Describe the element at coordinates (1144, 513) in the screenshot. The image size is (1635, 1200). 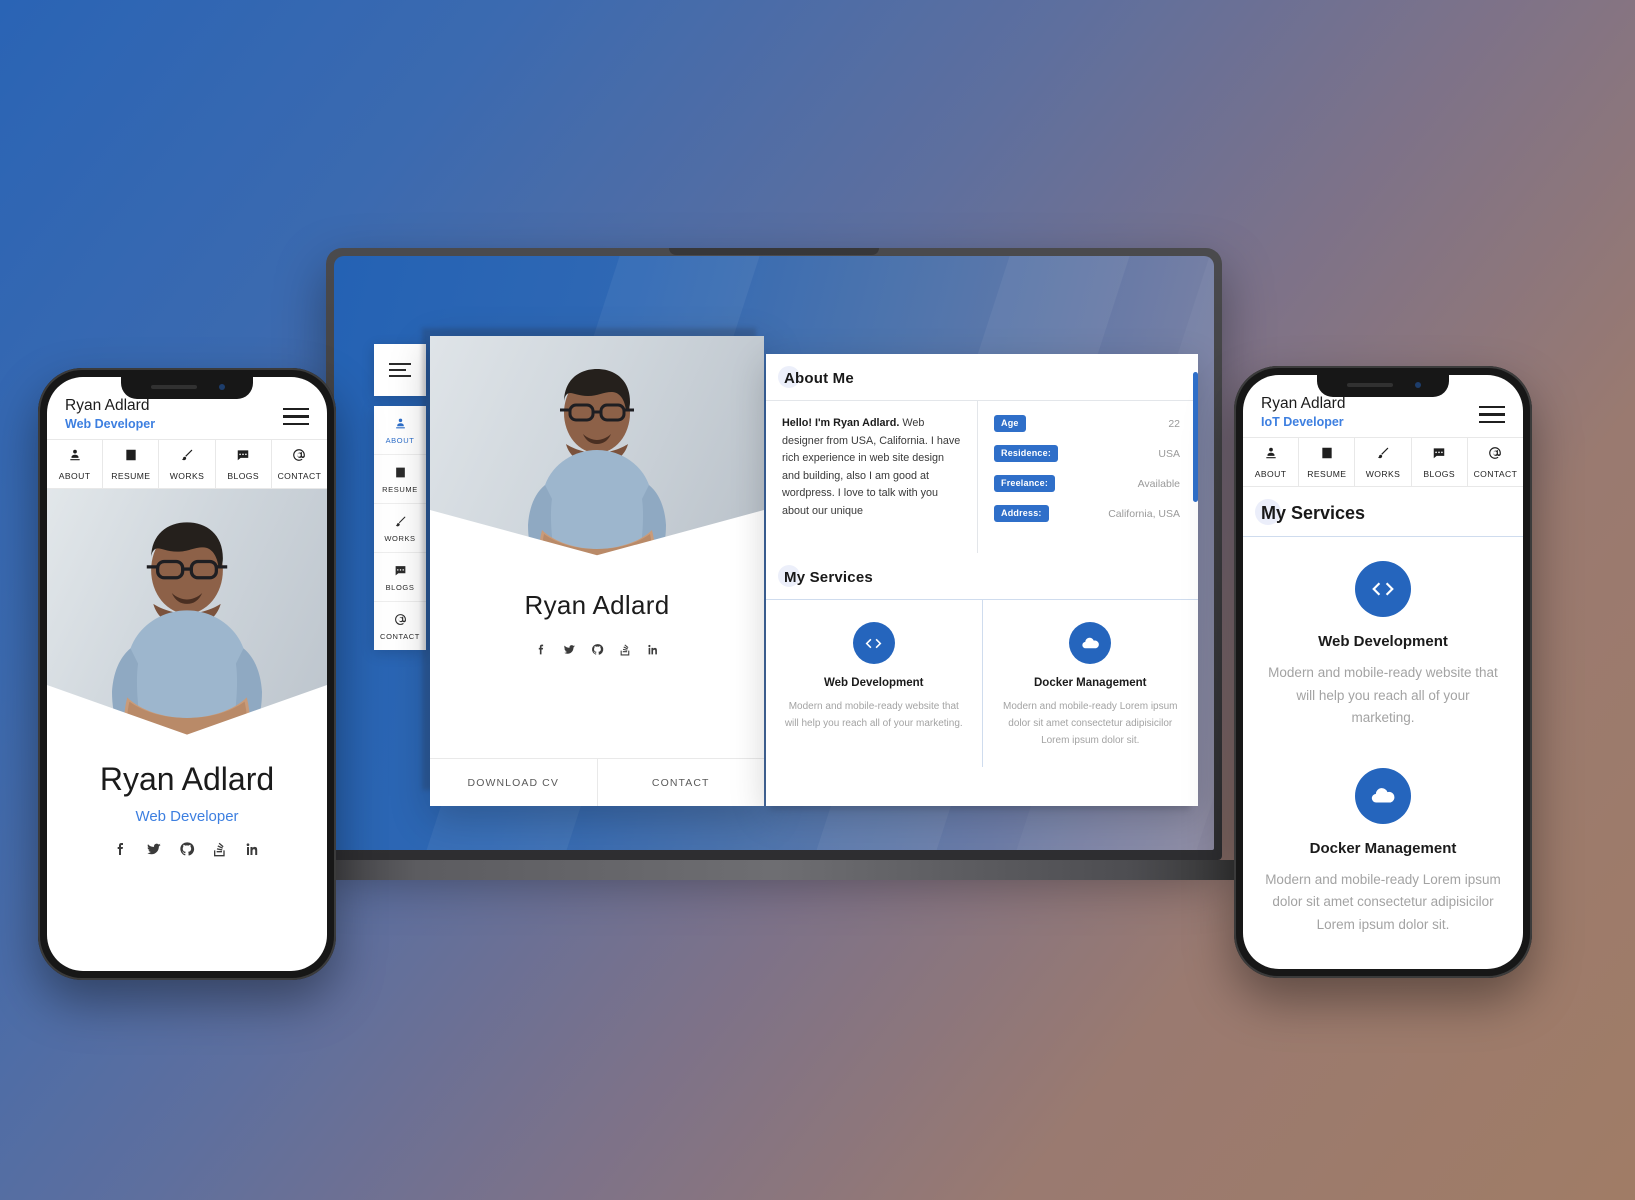
I see `info-value-address: California, USA` at that location.